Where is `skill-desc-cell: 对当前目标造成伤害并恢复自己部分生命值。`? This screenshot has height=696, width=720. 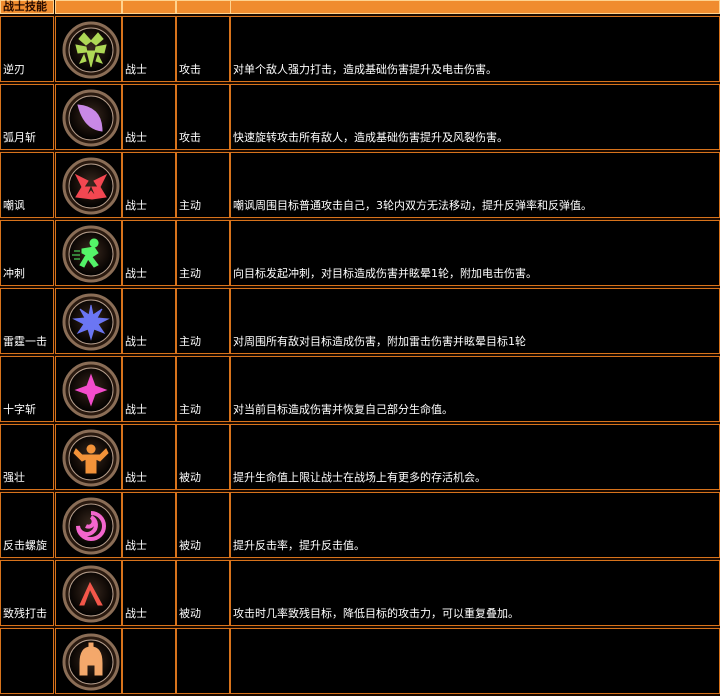 skill-desc-cell: 对当前目标造成伤害并恢复自己部分生命值。 is located at coordinates (475, 389).